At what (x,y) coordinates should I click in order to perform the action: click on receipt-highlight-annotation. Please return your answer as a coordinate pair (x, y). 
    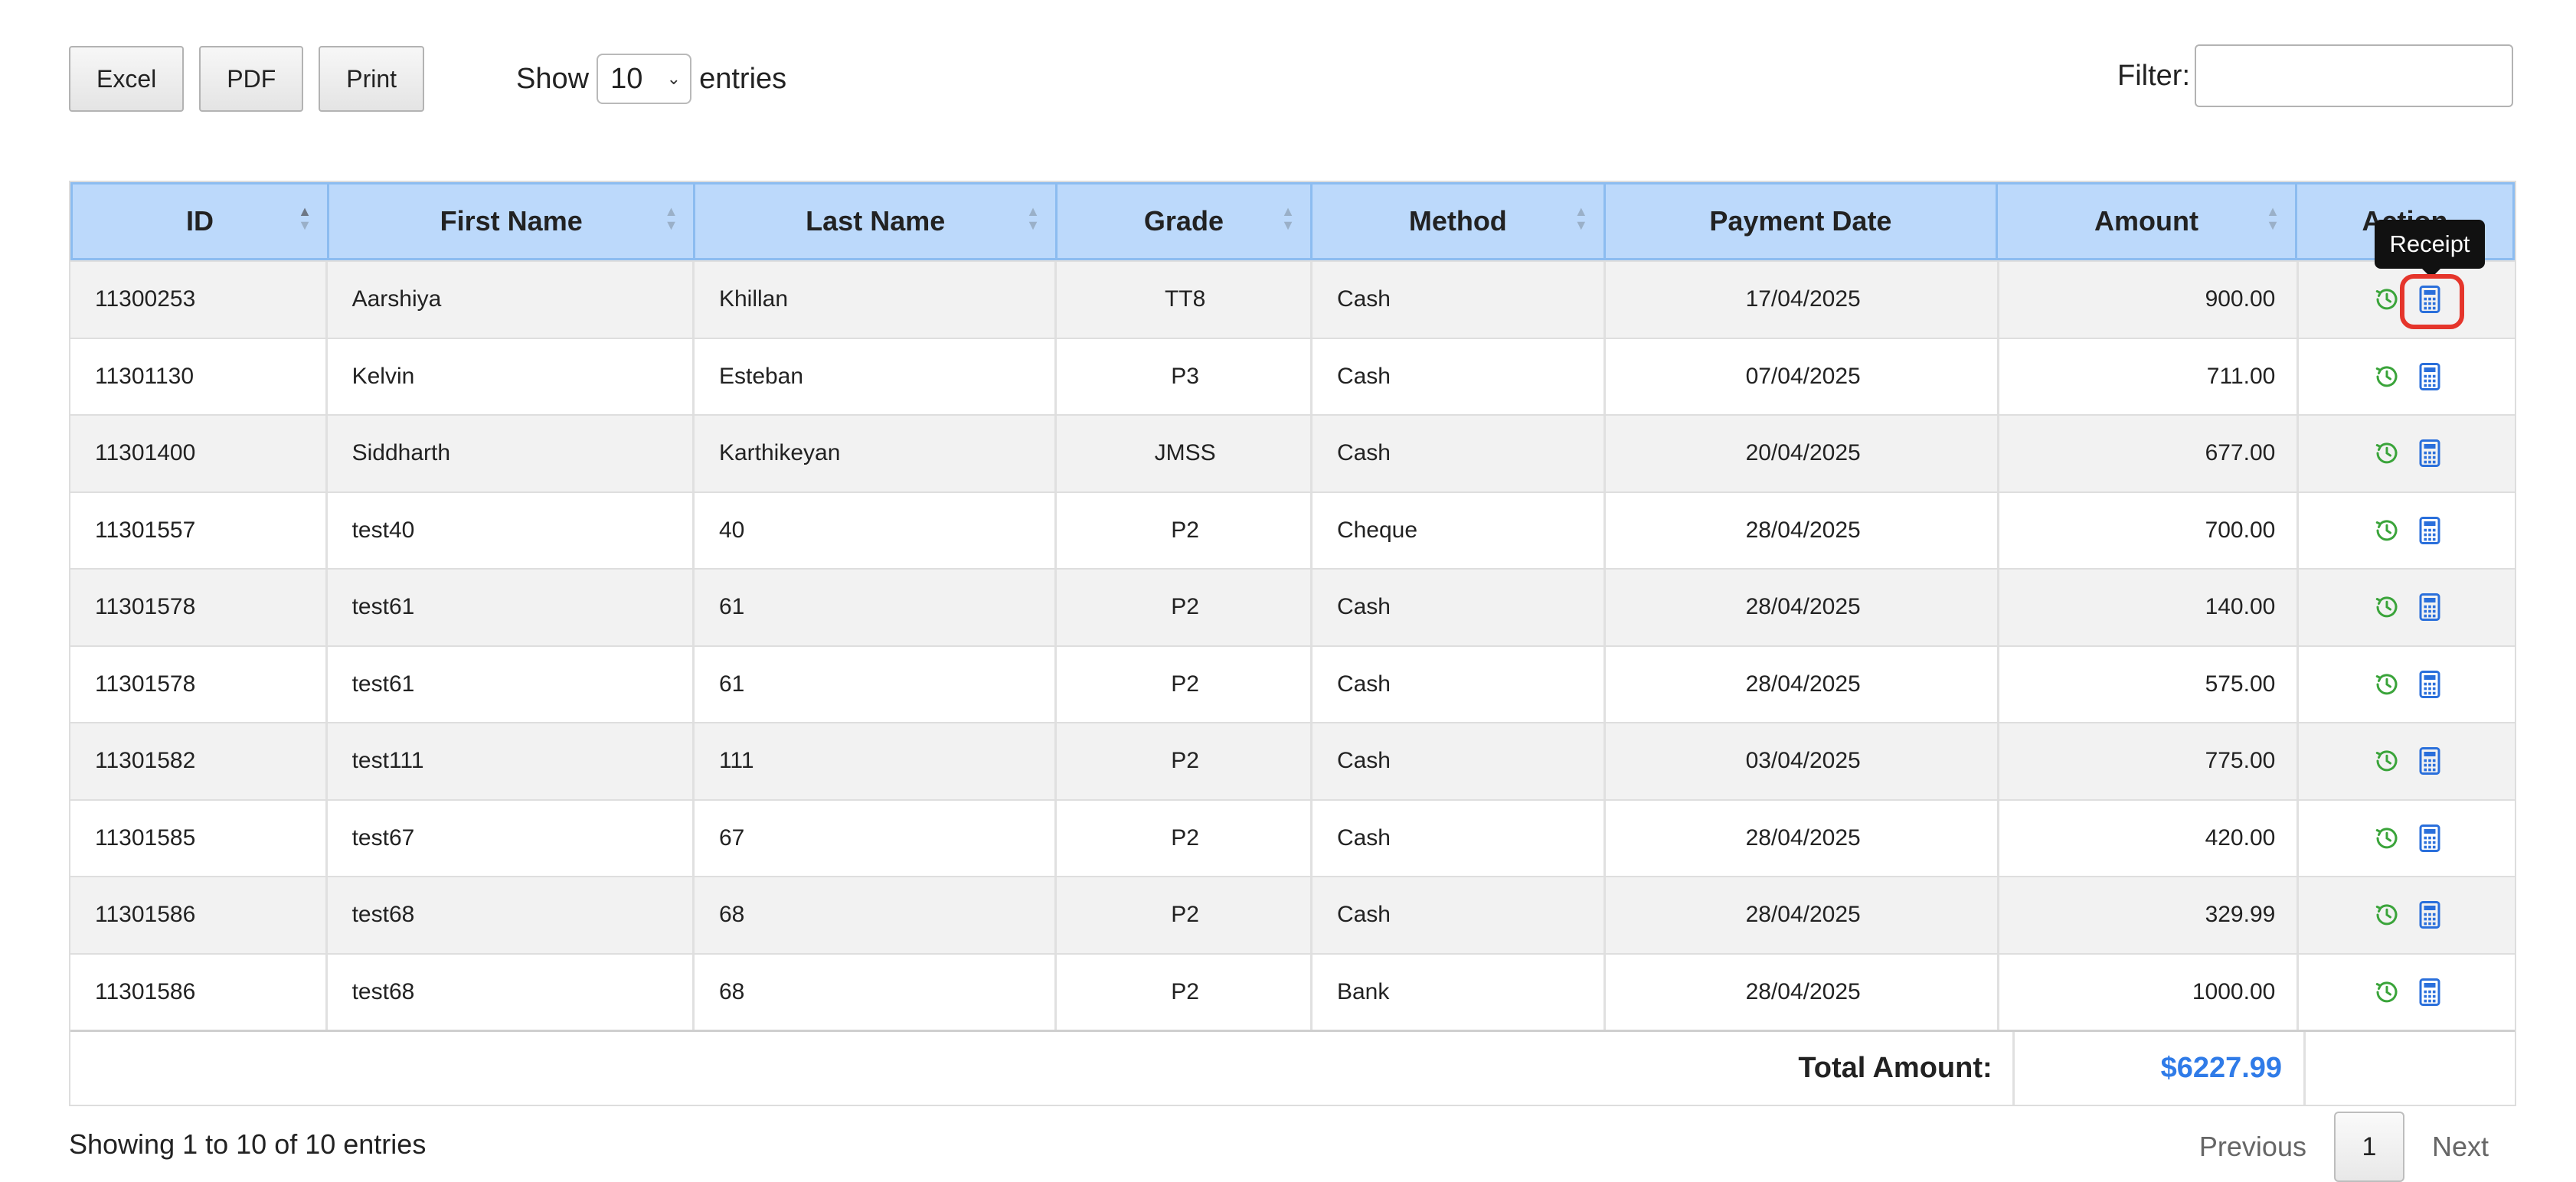
    Looking at the image, I should click on (2432, 301).